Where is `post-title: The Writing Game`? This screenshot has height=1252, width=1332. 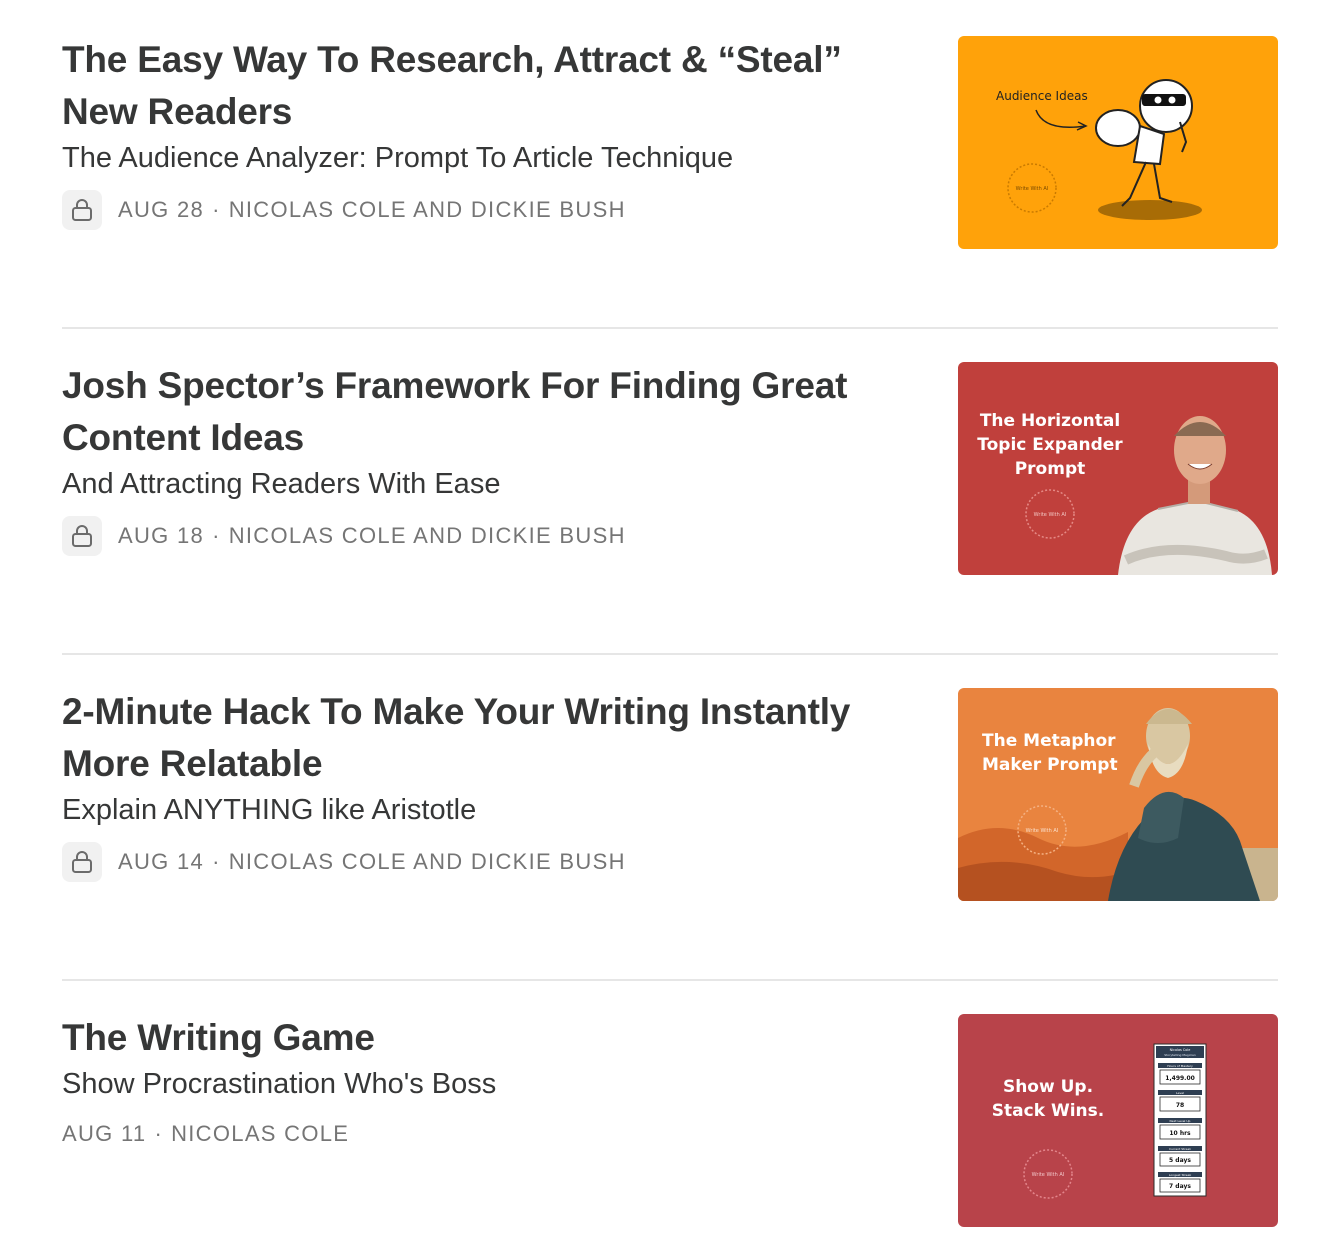 post-title: The Writing Game is located at coordinates (492, 1038).